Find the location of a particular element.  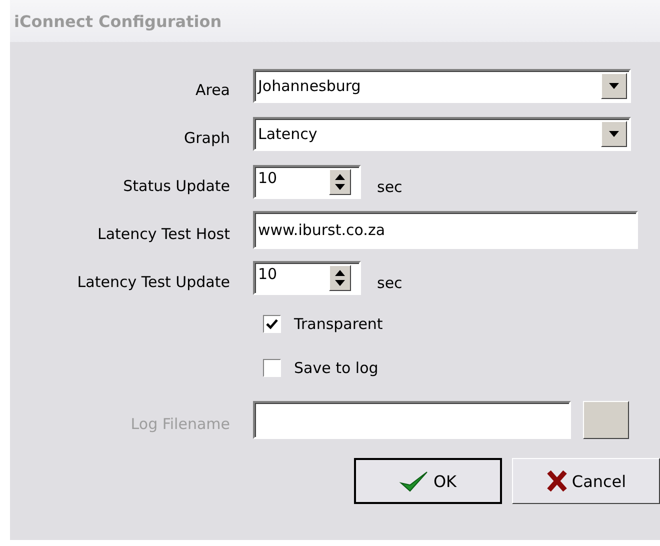

field-label: Latency Test Host is located at coordinates (163, 233).